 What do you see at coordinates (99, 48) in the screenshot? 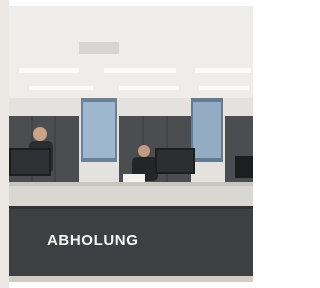
I see `ceiling-vent` at bounding box center [99, 48].